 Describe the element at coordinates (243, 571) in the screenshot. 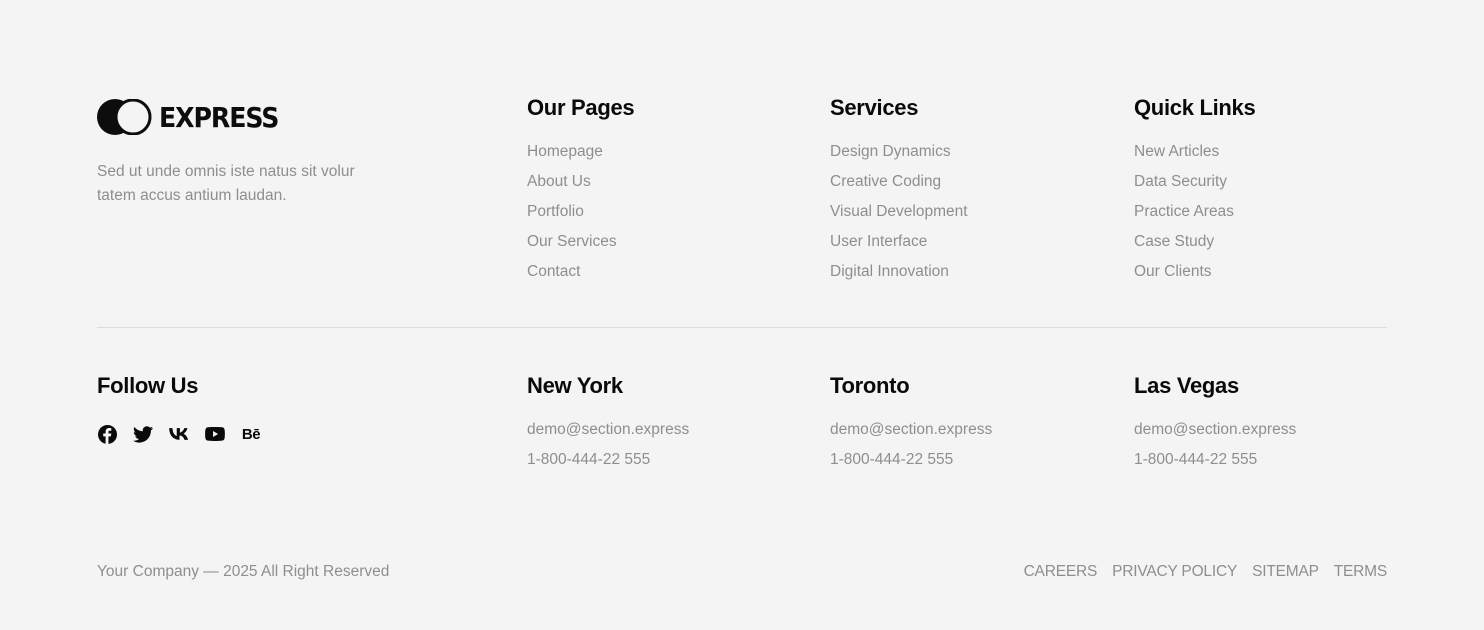

I see `copyright-text: Your Company — 2025 All Right Reserved` at that location.